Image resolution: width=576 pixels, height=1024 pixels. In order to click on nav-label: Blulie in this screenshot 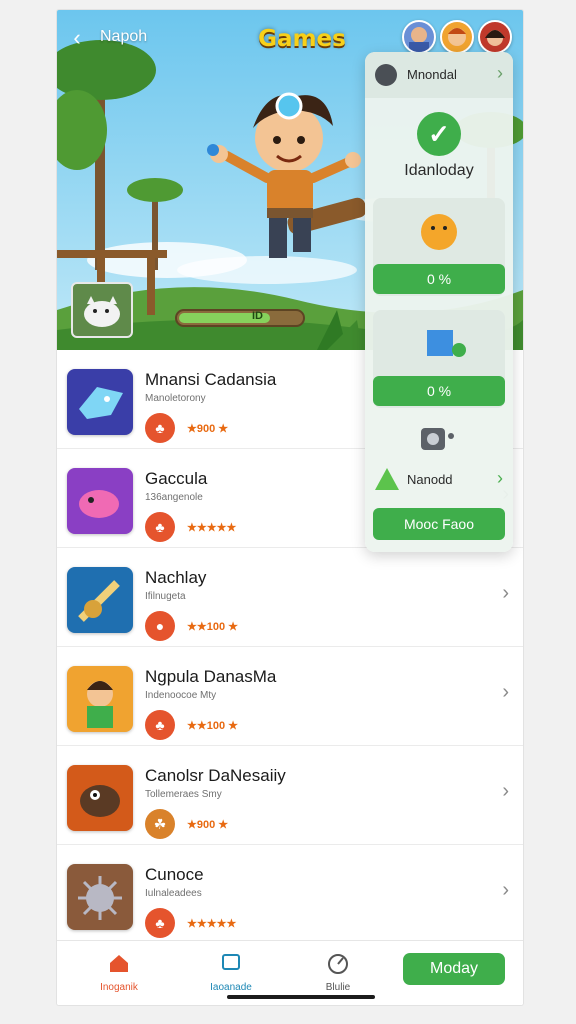, I will do `click(338, 987)`.